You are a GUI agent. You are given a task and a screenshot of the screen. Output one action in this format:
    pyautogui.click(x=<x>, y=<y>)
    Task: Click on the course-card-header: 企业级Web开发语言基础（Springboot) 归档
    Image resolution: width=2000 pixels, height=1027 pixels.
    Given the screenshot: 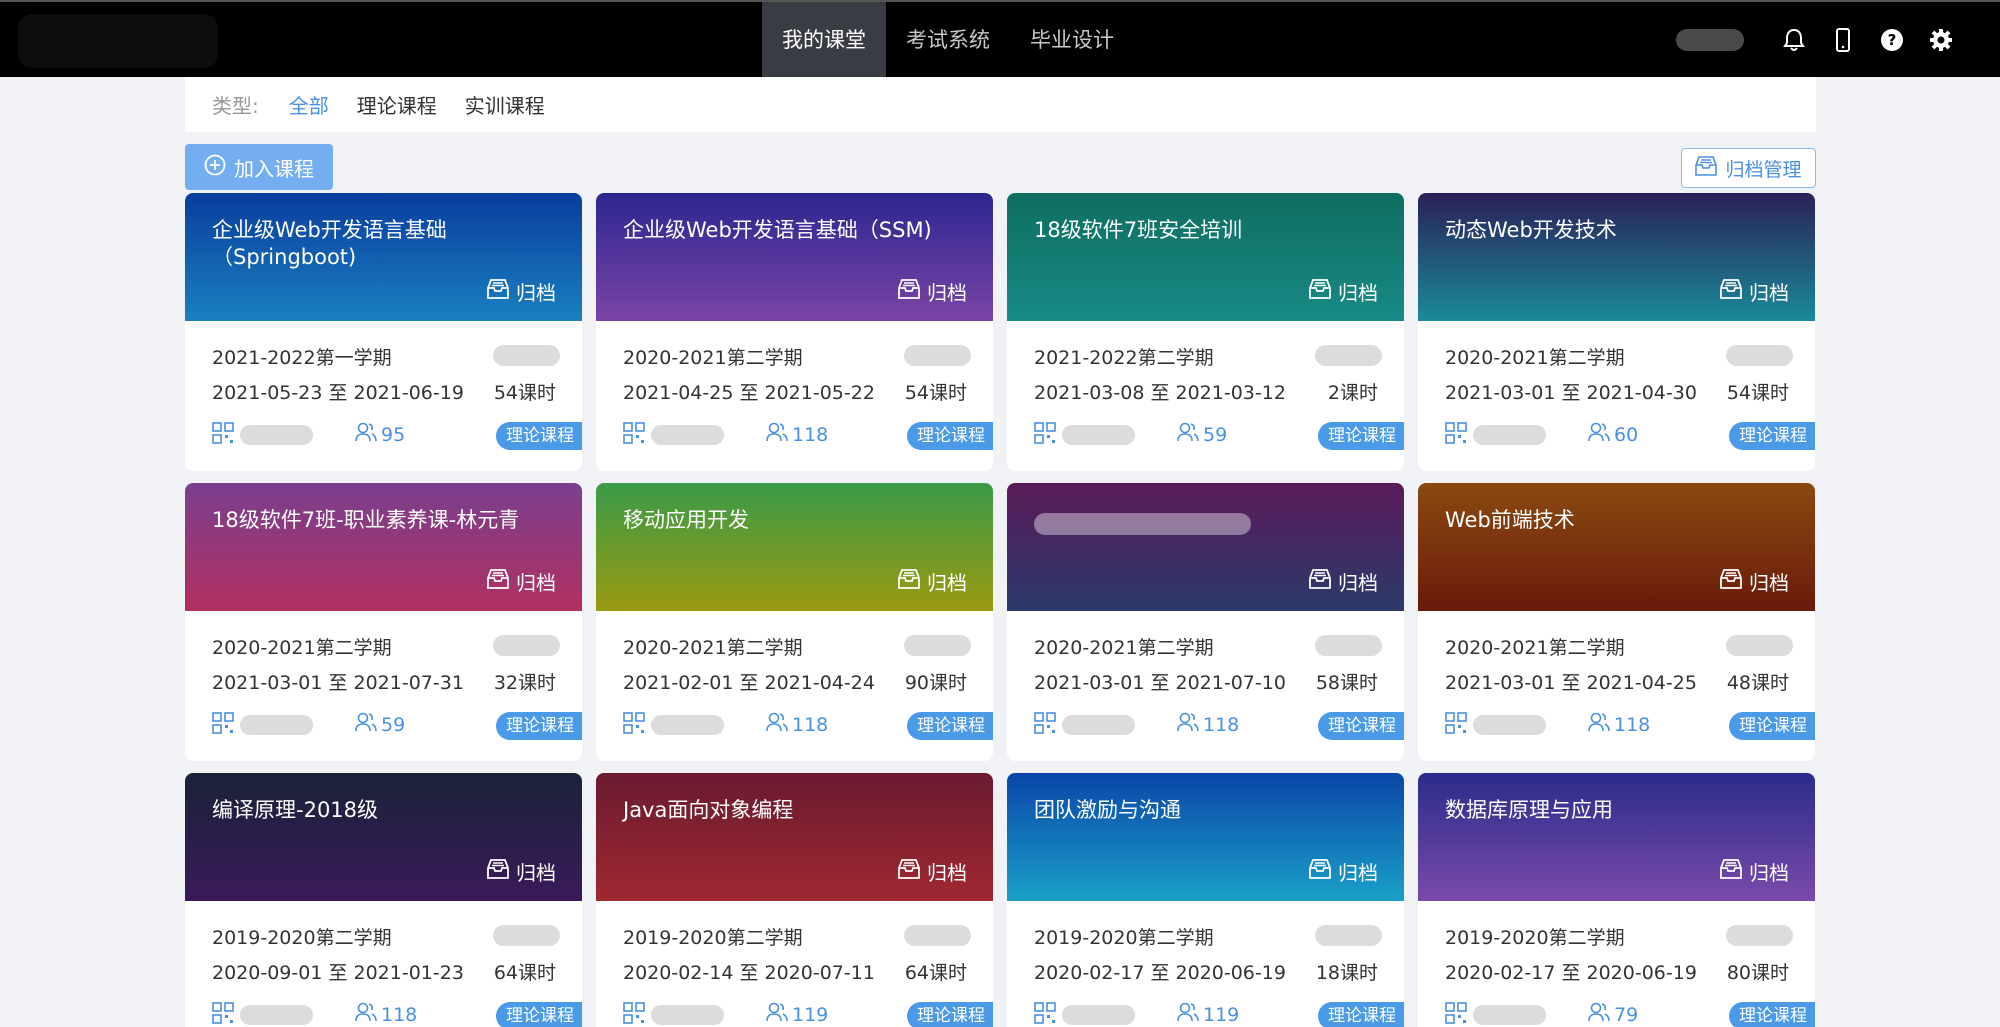 What is the action you would take?
    pyautogui.click(x=383, y=257)
    